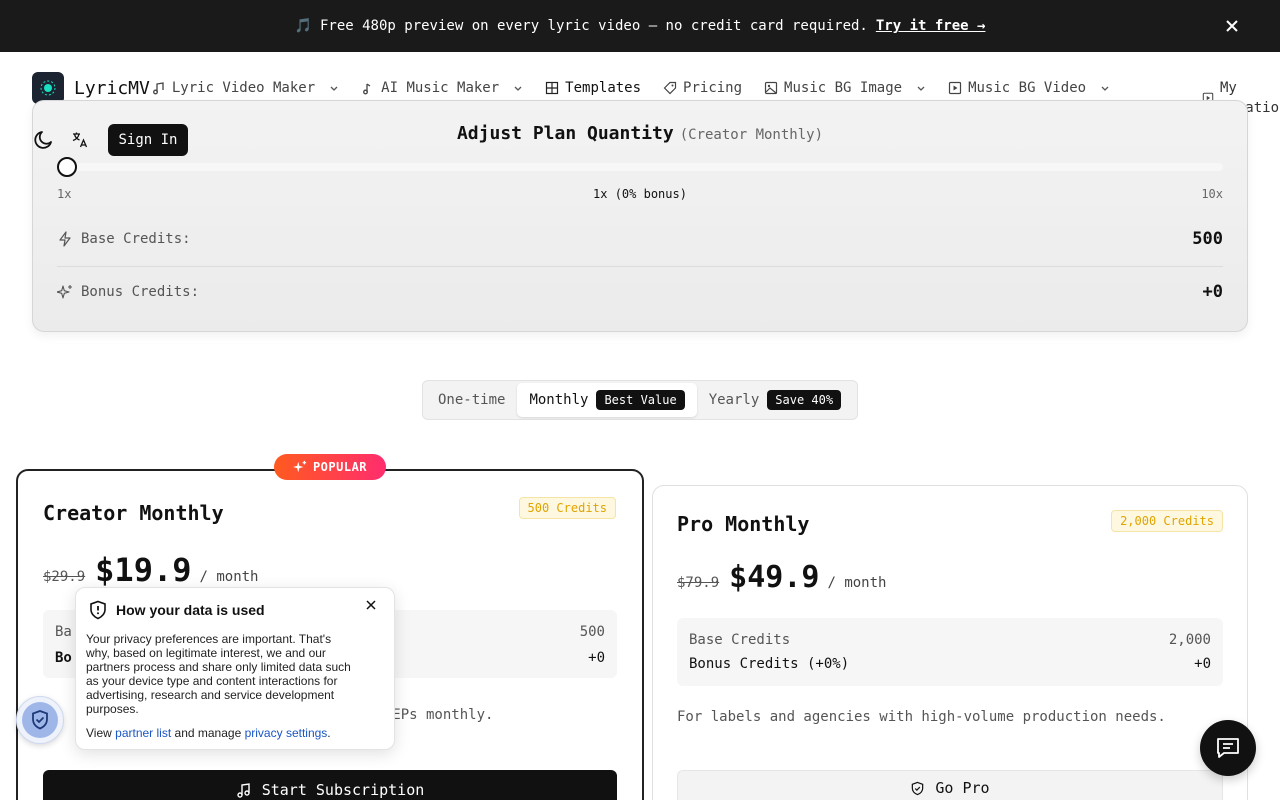  I want to click on play-square-icon, so click(955, 88).